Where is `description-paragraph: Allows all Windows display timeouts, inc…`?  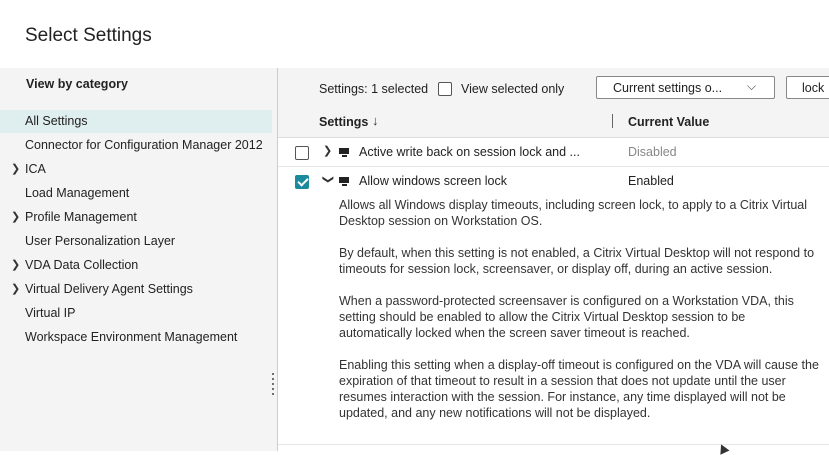
description-paragraph: Allows all Windows display timeouts, inc… is located at coordinates (573, 213).